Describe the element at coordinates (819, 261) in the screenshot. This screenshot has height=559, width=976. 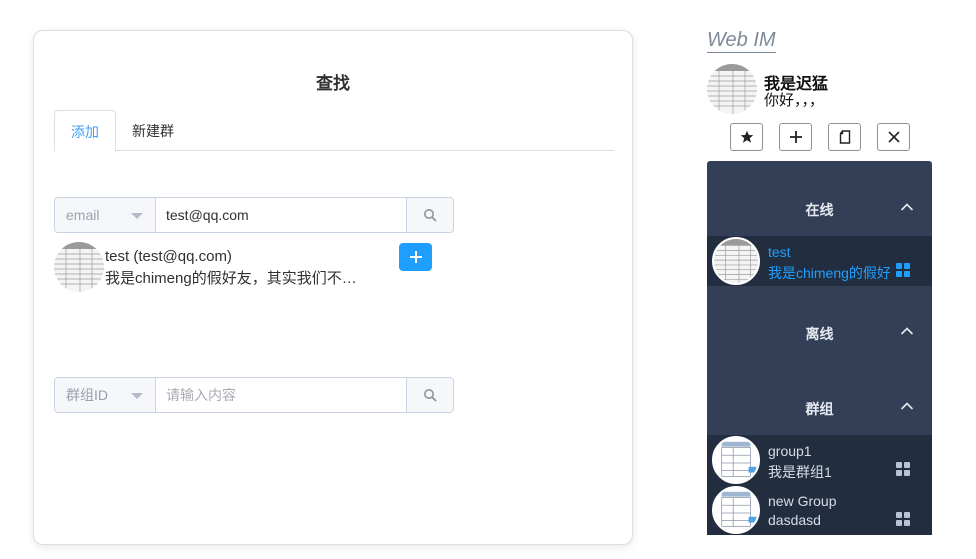
I see `contact-item: test 我是chimeng的假好友，其实我们不认识` at that location.